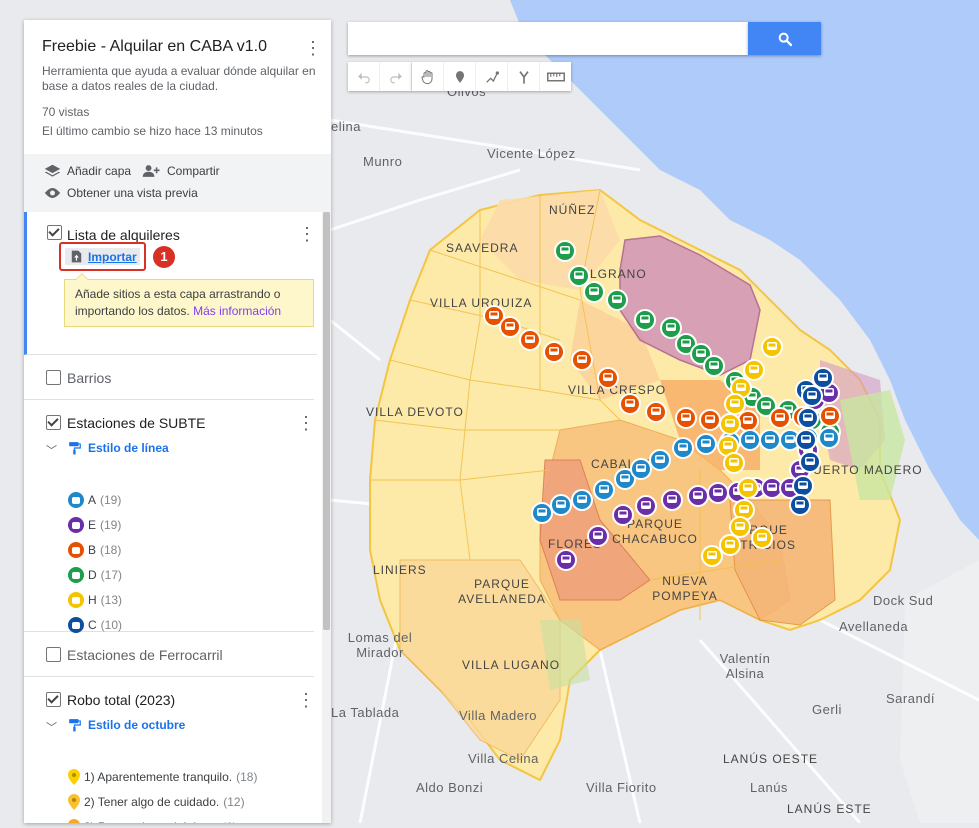  What do you see at coordinates (307, 234) in the screenshot?
I see `layer-alquileres-options-kebab-icon: ⋮` at bounding box center [307, 234].